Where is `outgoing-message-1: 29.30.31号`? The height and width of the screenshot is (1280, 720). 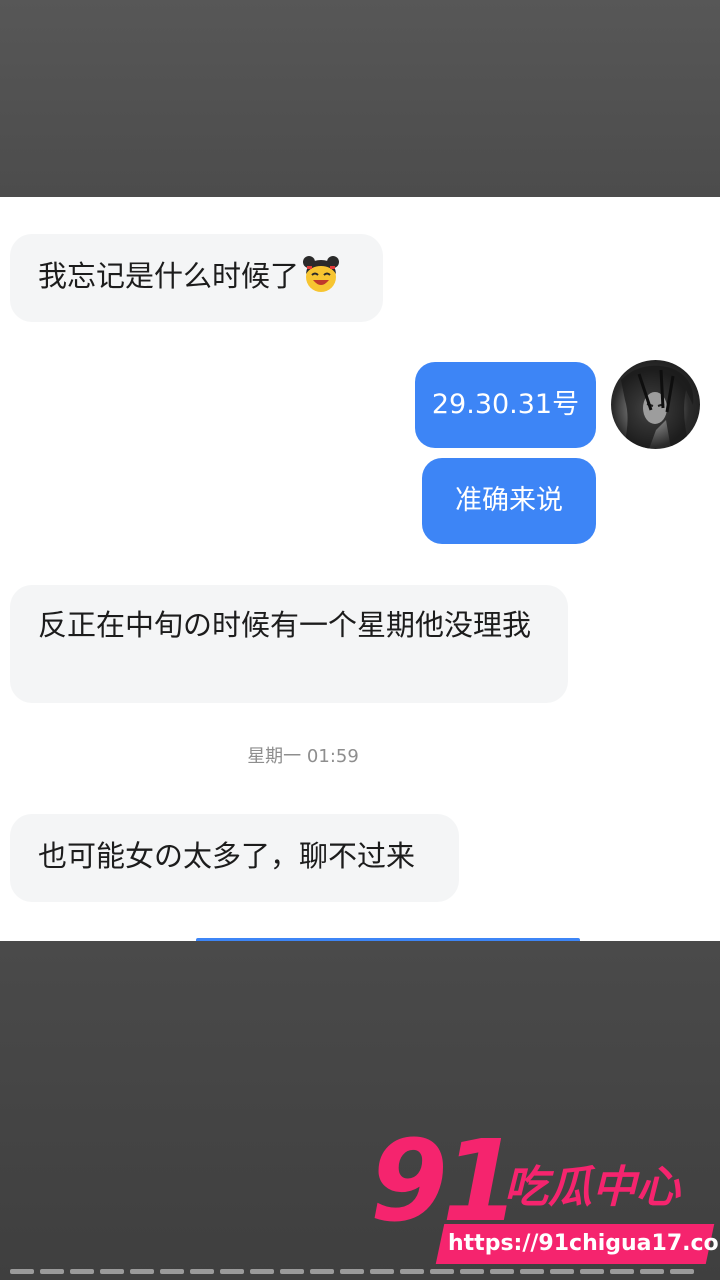
outgoing-message-1: 29.30.31号 is located at coordinates (505, 405).